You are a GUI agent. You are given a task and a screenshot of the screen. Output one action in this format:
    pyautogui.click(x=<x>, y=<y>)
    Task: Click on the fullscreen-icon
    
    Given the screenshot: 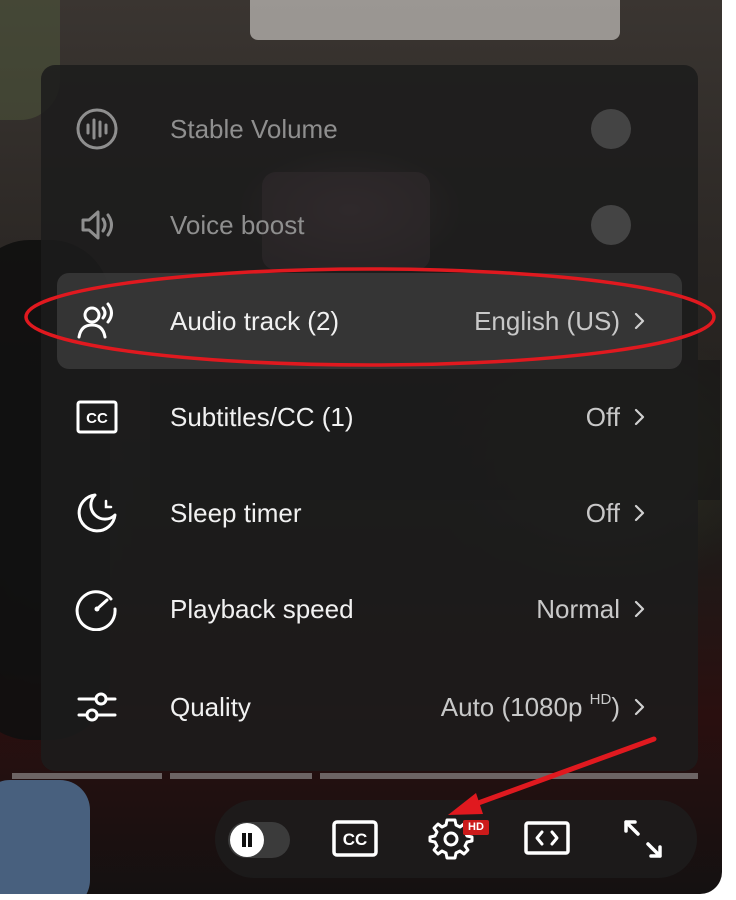 What is the action you would take?
    pyautogui.click(x=643, y=839)
    